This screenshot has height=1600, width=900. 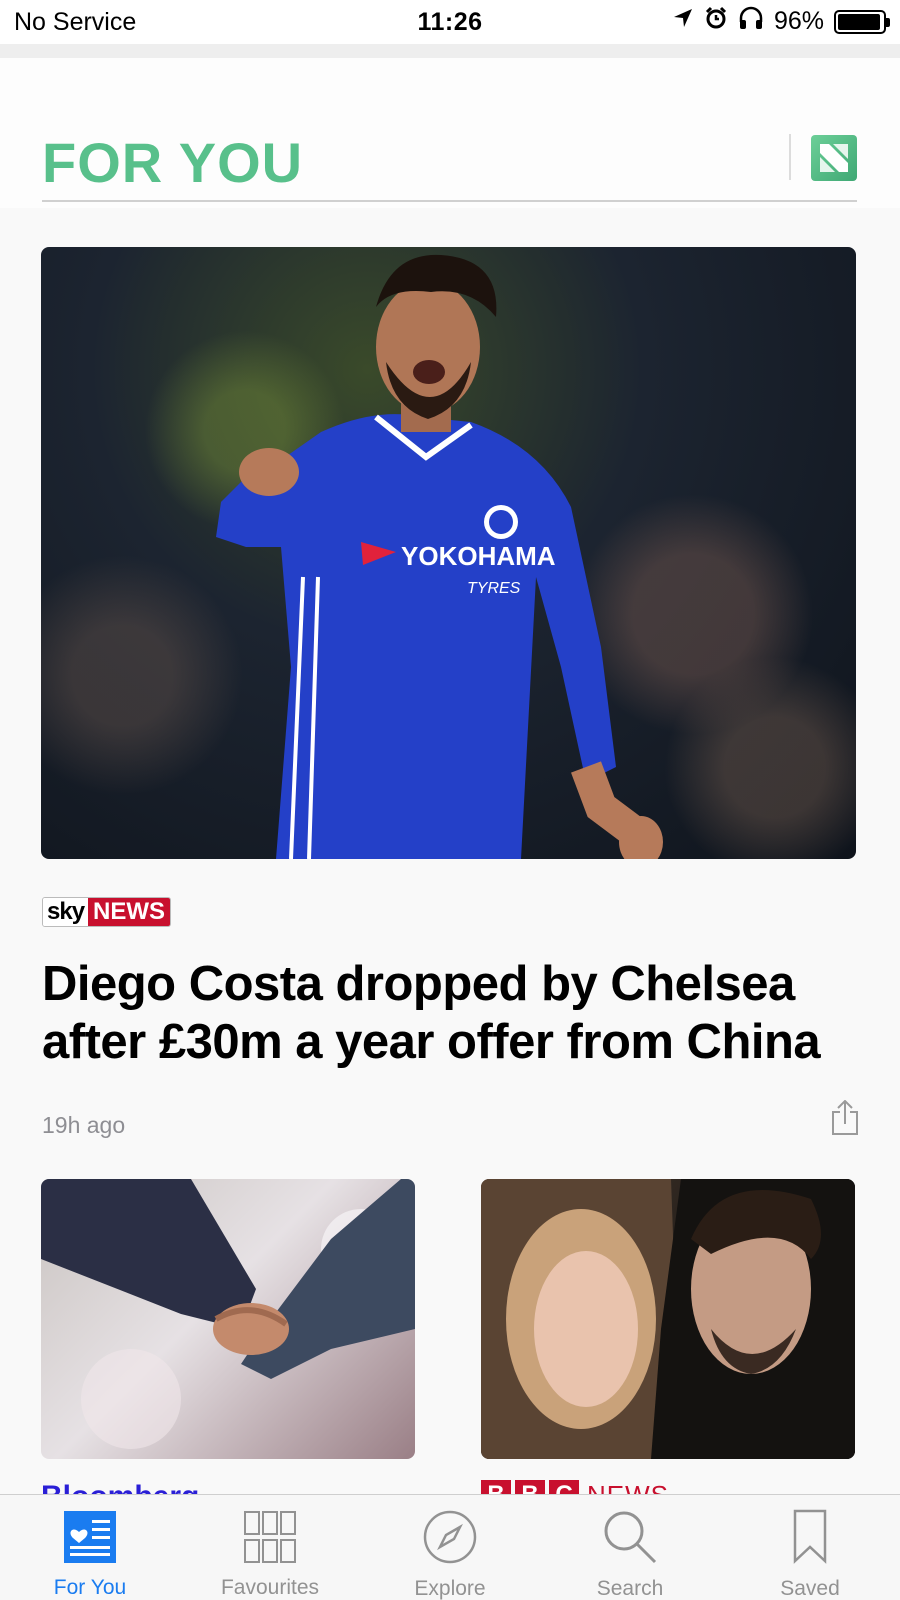 What do you see at coordinates (90, 1587) in the screenshot?
I see `tab-label: For You` at bounding box center [90, 1587].